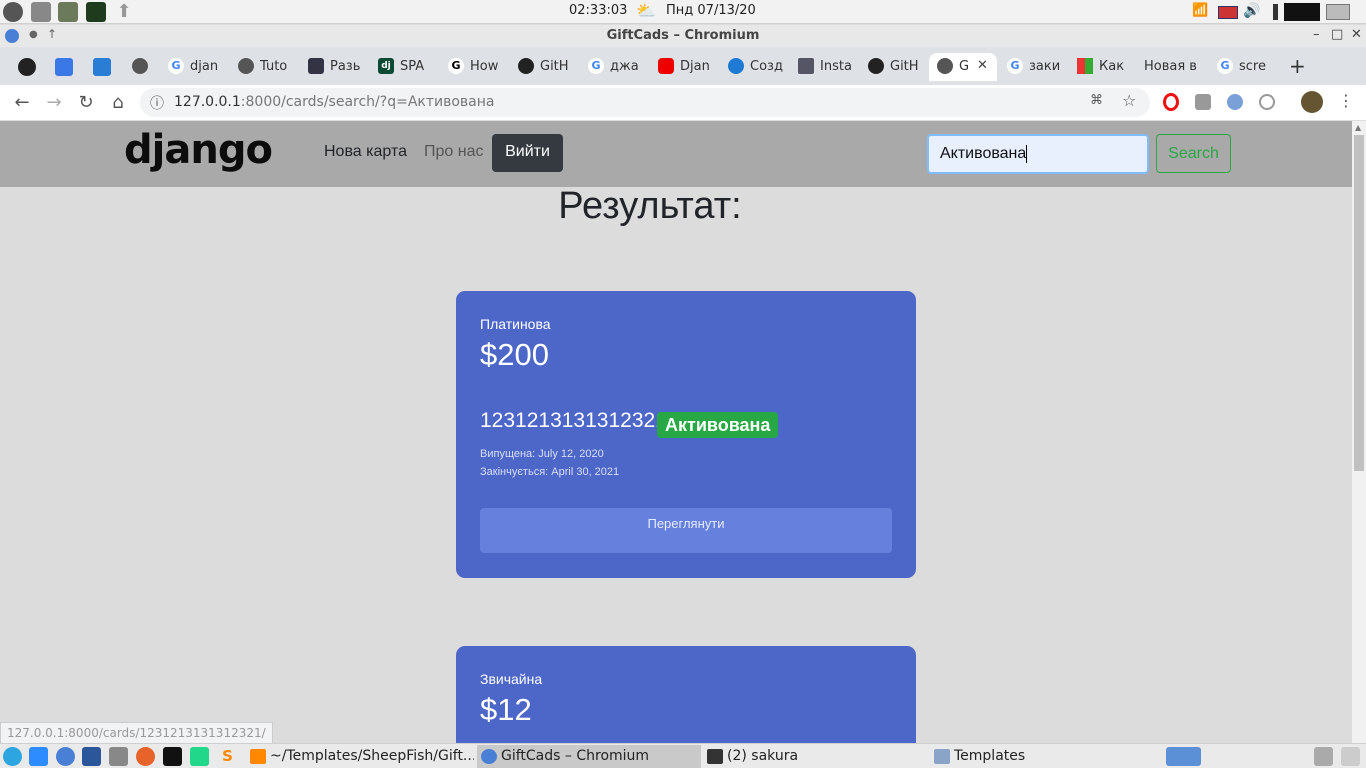  What do you see at coordinates (511, 679) in the screenshot?
I see `card-type: Звичайна` at bounding box center [511, 679].